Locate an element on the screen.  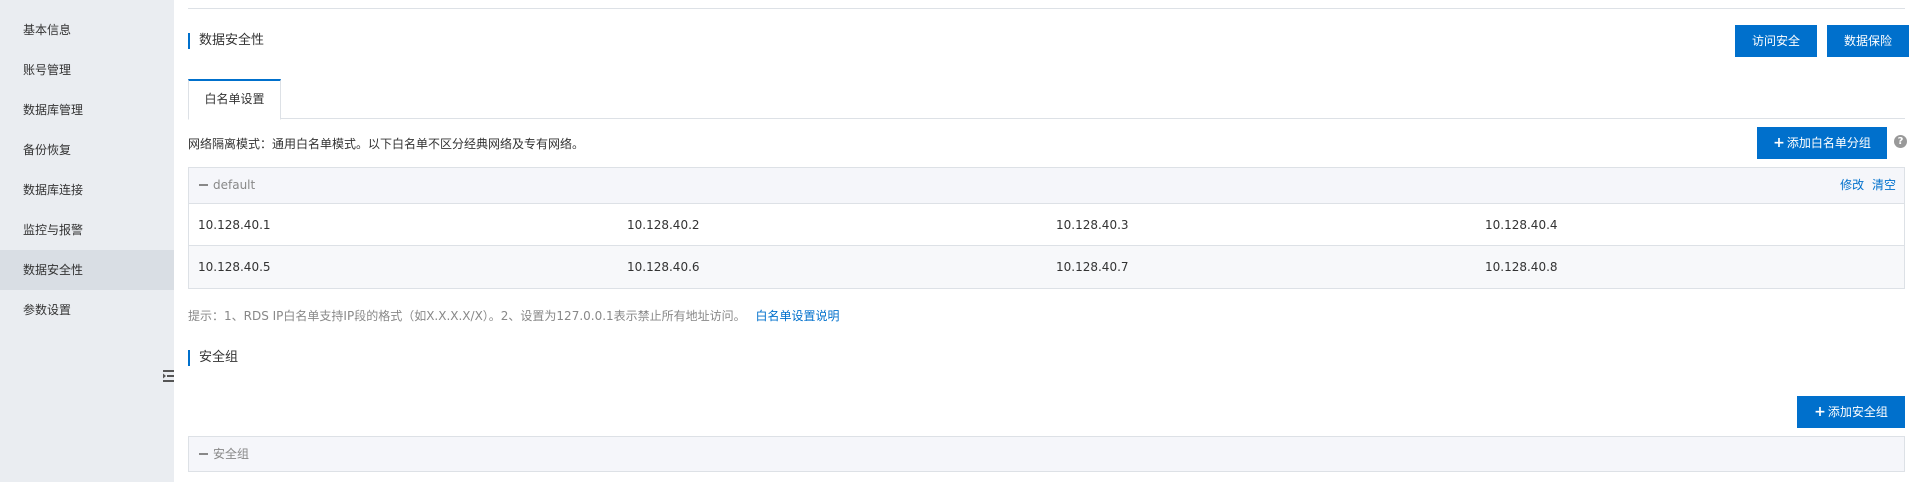
tab-whitelist-settings: 白名单设置 is located at coordinates (234, 99).